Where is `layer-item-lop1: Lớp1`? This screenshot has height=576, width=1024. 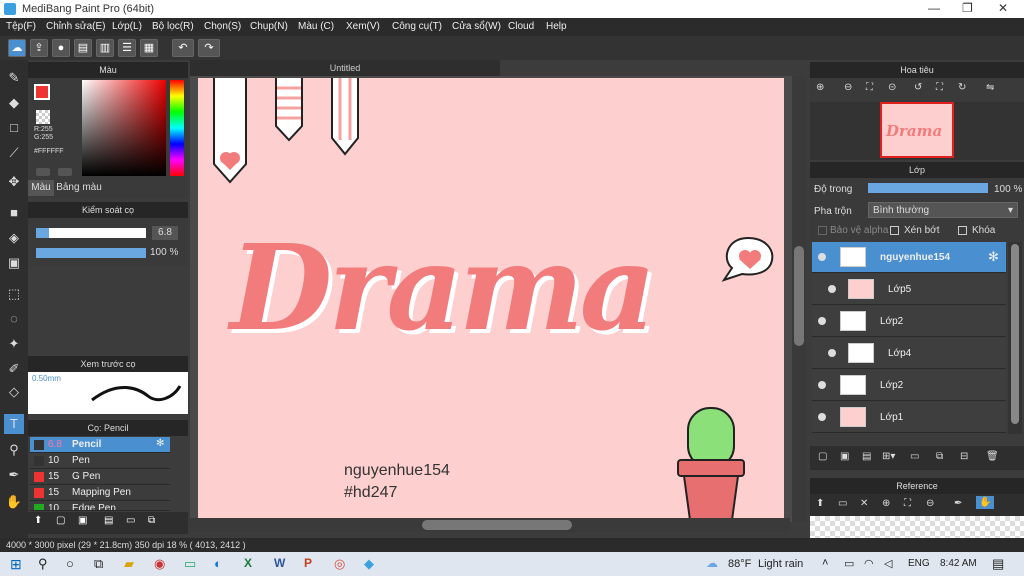
layer-item-lop1: Lớp1 is located at coordinates (909, 417).